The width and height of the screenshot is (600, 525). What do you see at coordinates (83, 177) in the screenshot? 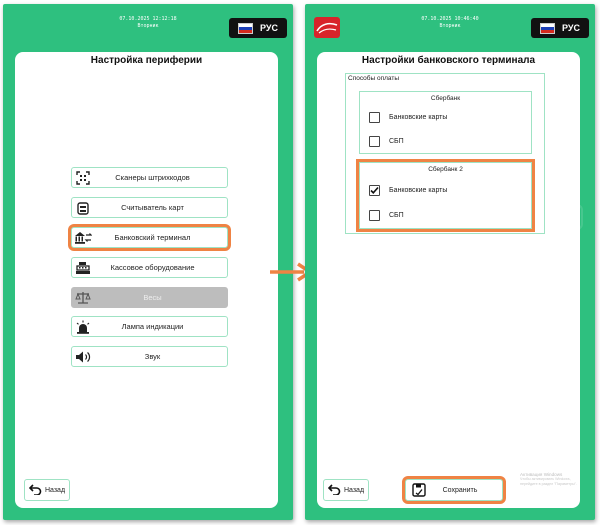
I see `barcode-scanner-icon` at bounding box center [83, 177].